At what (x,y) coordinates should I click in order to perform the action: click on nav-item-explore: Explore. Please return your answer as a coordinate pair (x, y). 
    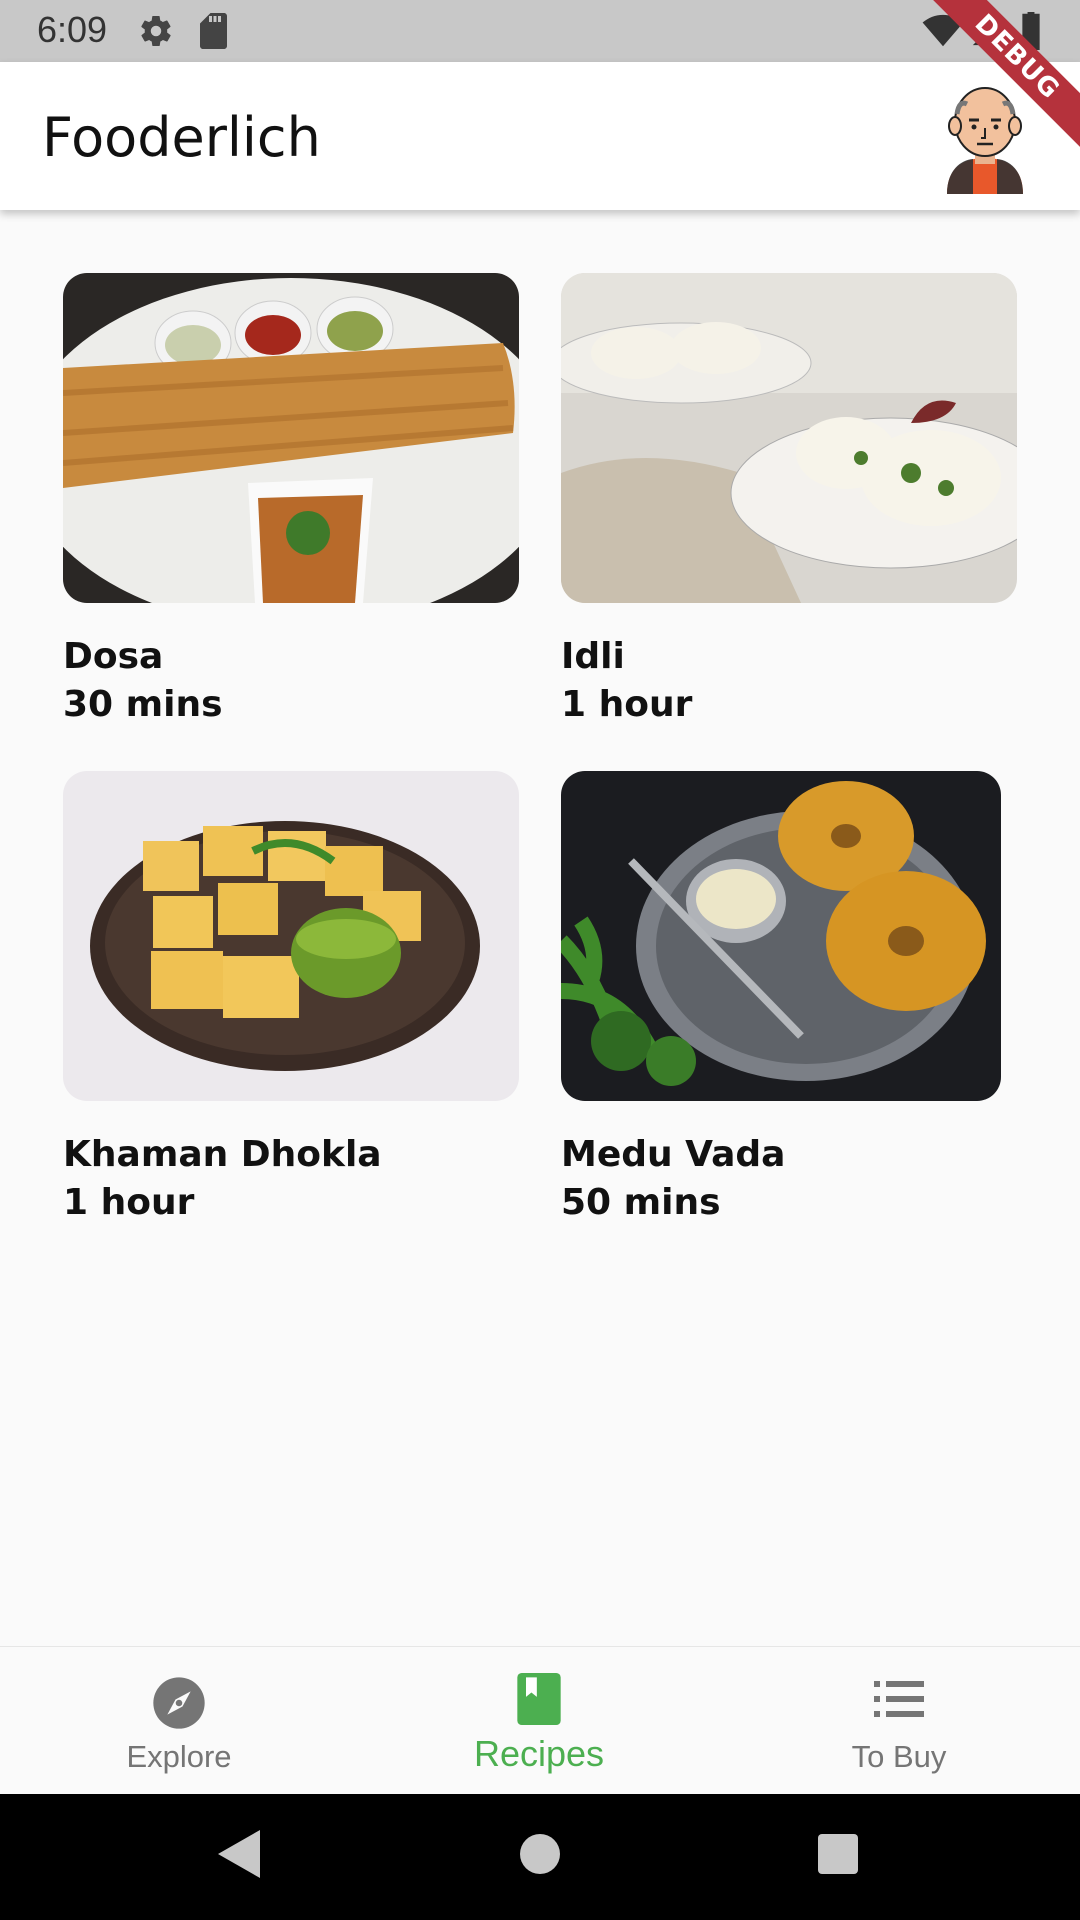
    Looking at the image, I should click on (179, 1721).